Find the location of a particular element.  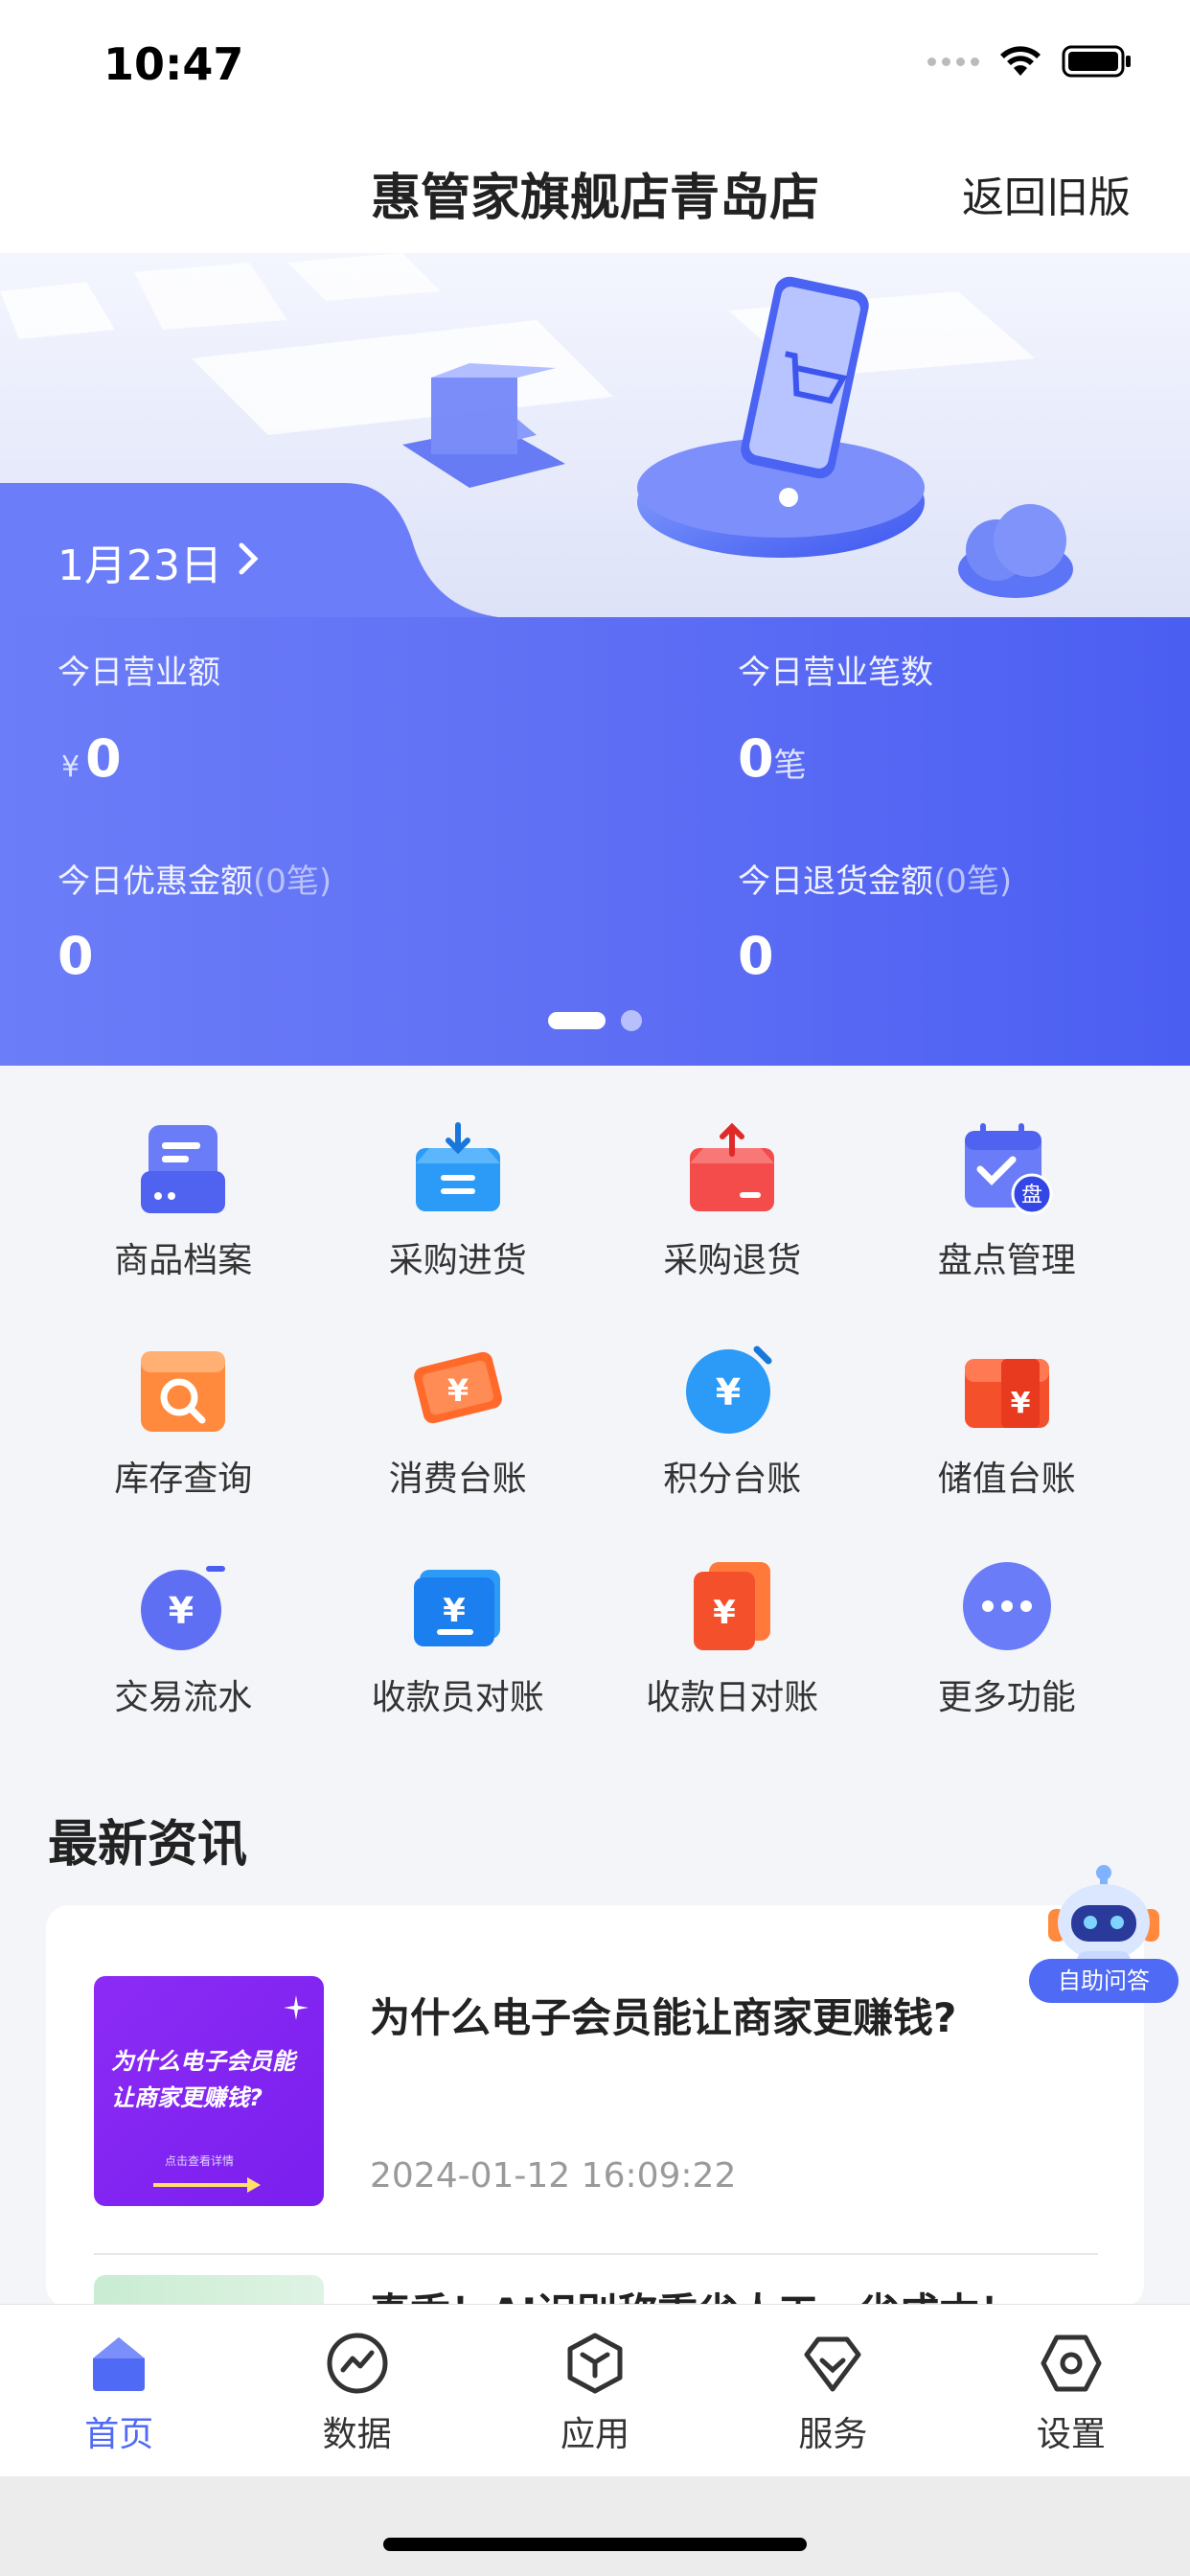

more-icon is located at coordinates (1007, 1606).